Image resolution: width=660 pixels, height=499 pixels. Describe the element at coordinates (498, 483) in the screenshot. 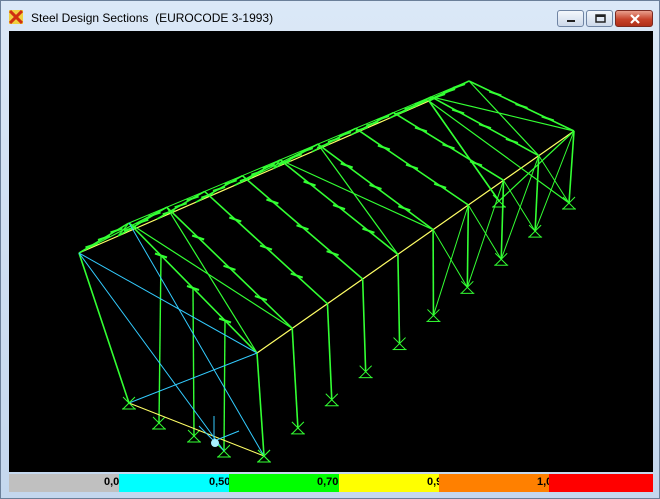

I see `legend-segment: 1,00` at that location.